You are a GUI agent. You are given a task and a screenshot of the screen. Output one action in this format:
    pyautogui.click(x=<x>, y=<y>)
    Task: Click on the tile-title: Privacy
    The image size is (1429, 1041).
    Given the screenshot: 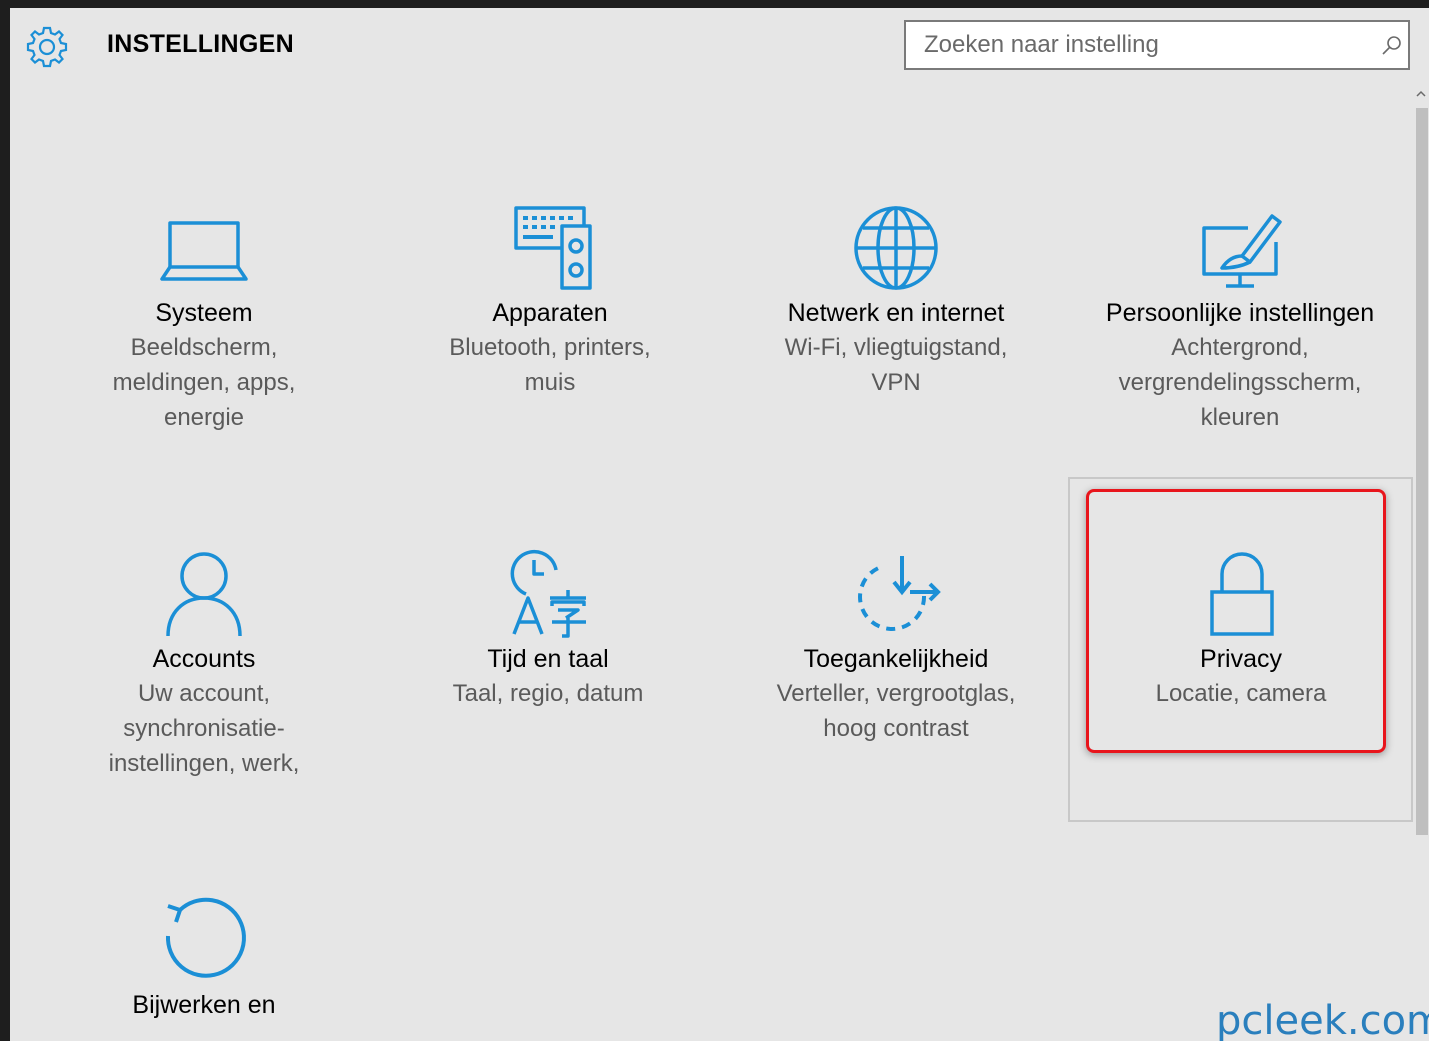 What is the action you would take?
    pyautogui.click(x=1241, y=659)
    